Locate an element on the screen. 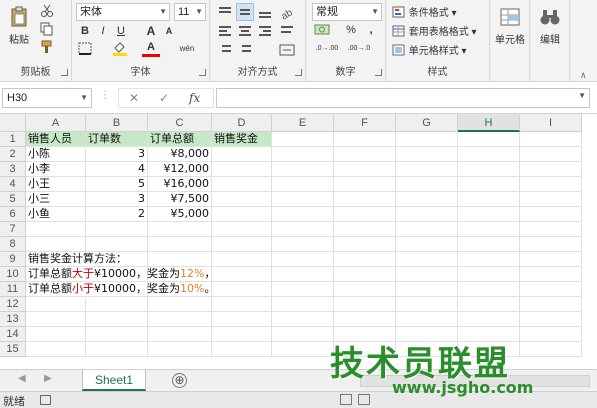  cell-a10: 订单总额大于¥10000，奖金为12%， is located at coordinates (120, 274).